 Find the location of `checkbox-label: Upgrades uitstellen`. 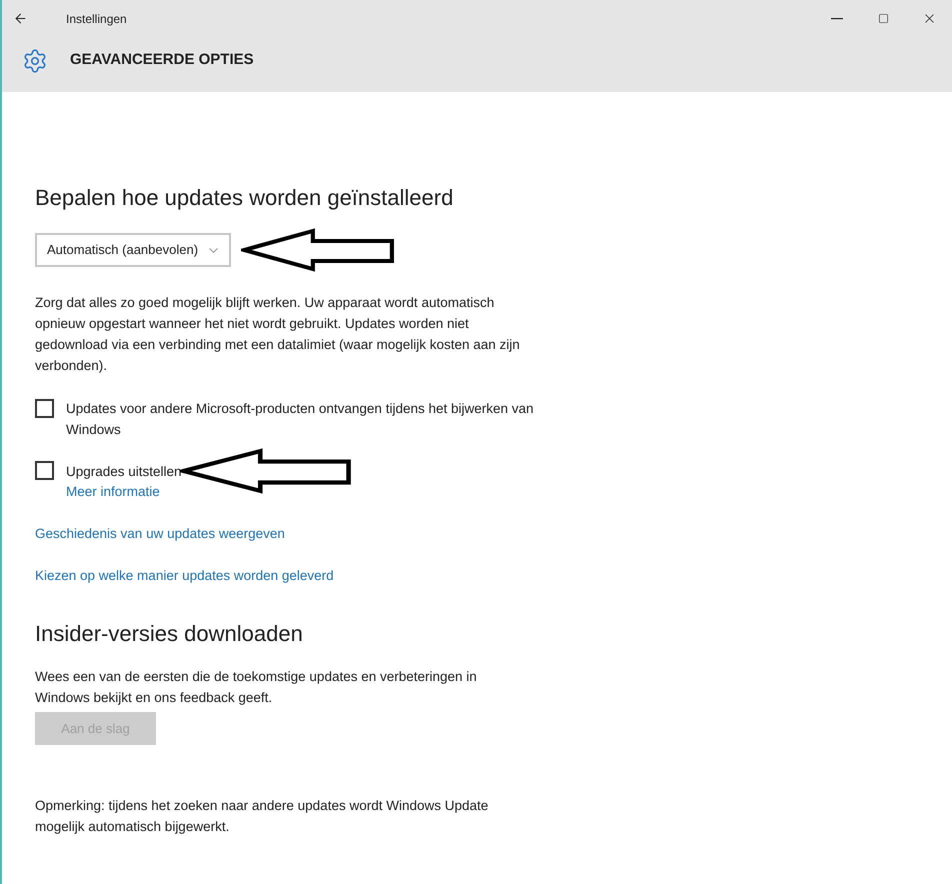

checkbox-label: Upgrades uitstellen is located at coordinates (124, 471).